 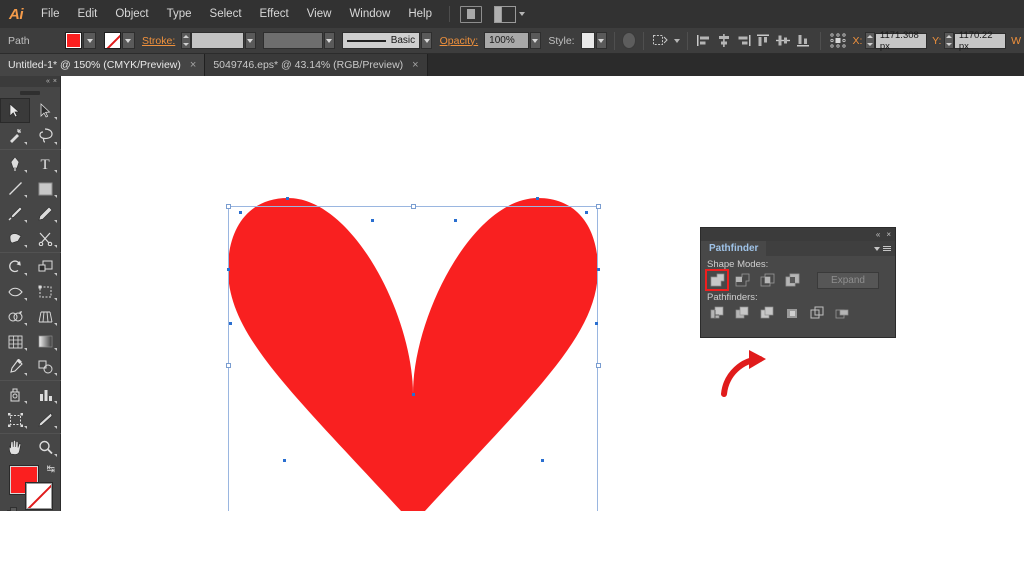 I want to click on transform-dropdown-icon, so click(x=676, y=40).